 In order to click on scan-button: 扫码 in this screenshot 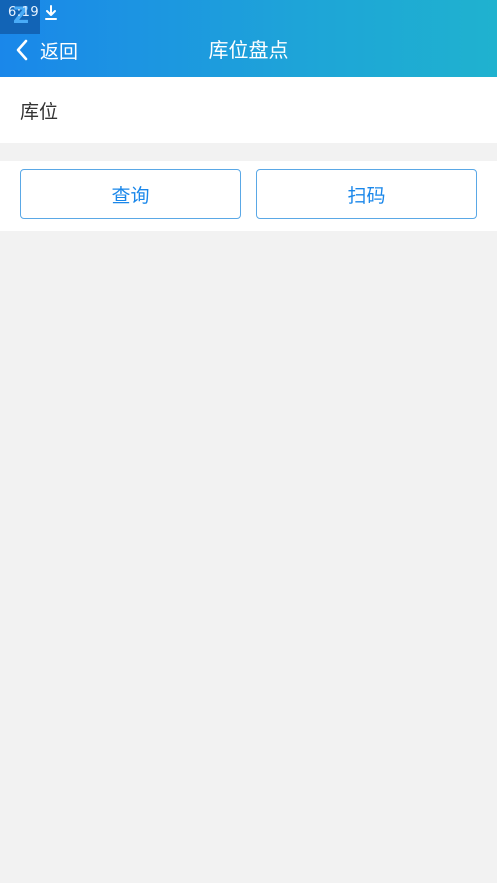, I will do `click(366, 194)`.